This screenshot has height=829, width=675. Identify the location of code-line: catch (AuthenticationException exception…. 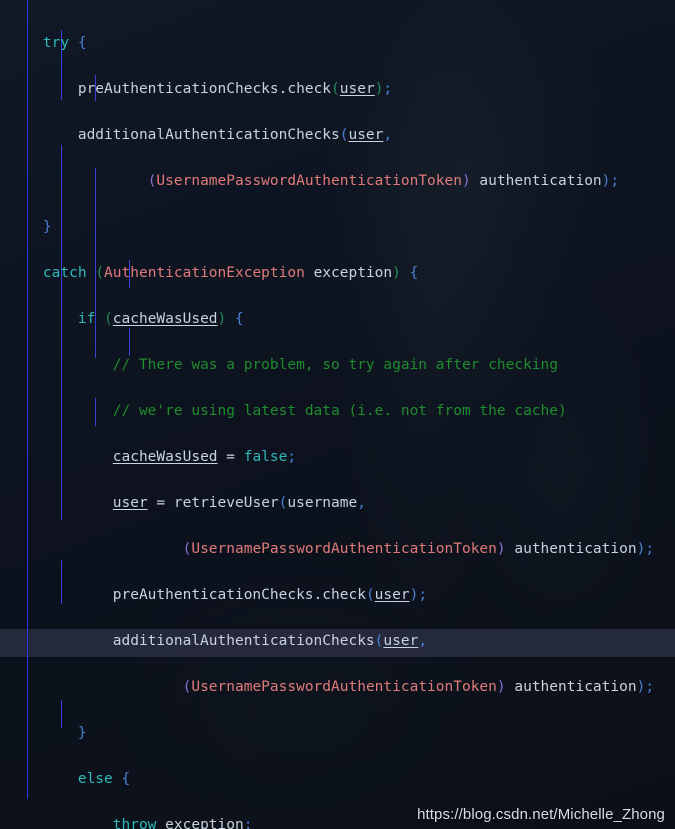
(230, 273).